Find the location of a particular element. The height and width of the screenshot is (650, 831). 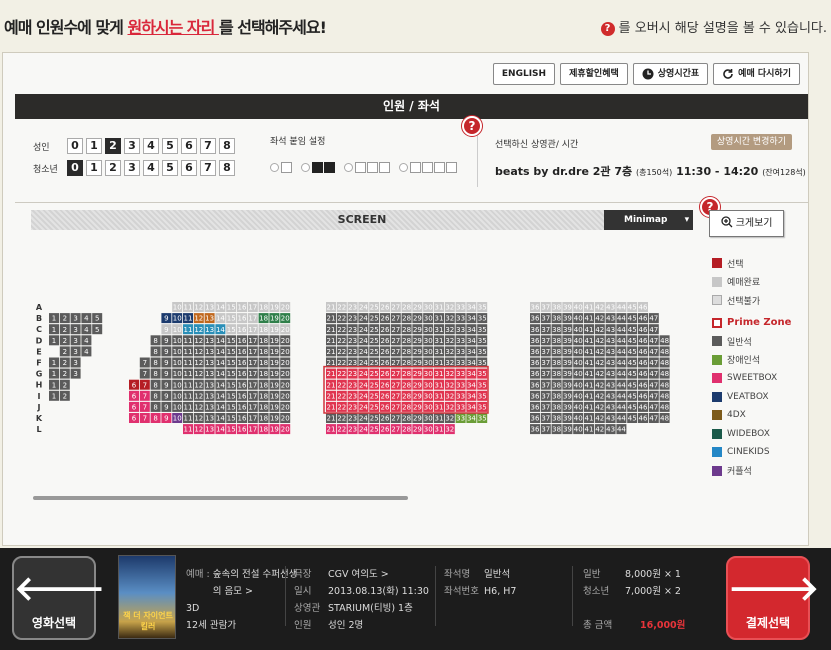

seat: 48 is located at coordinates (664, 340).